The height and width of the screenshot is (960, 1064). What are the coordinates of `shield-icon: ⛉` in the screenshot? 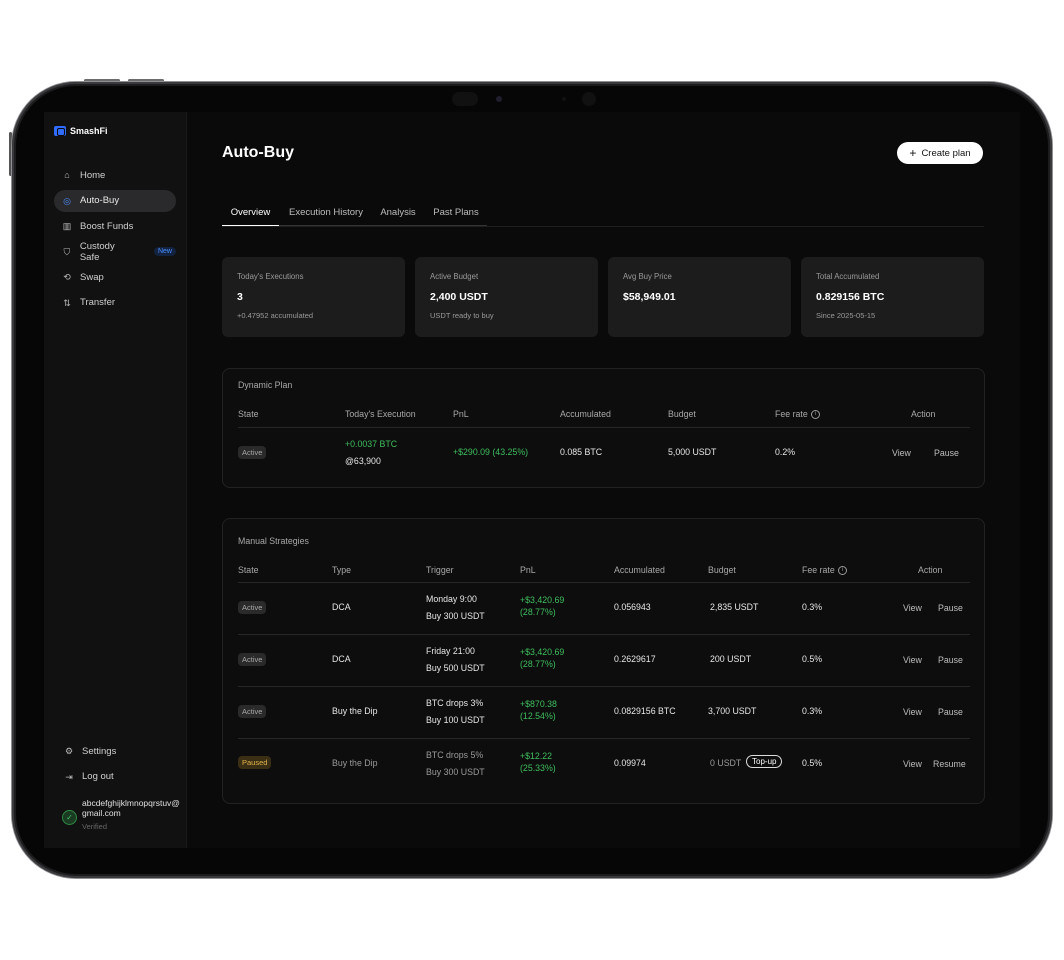 It's located at (67, 251).